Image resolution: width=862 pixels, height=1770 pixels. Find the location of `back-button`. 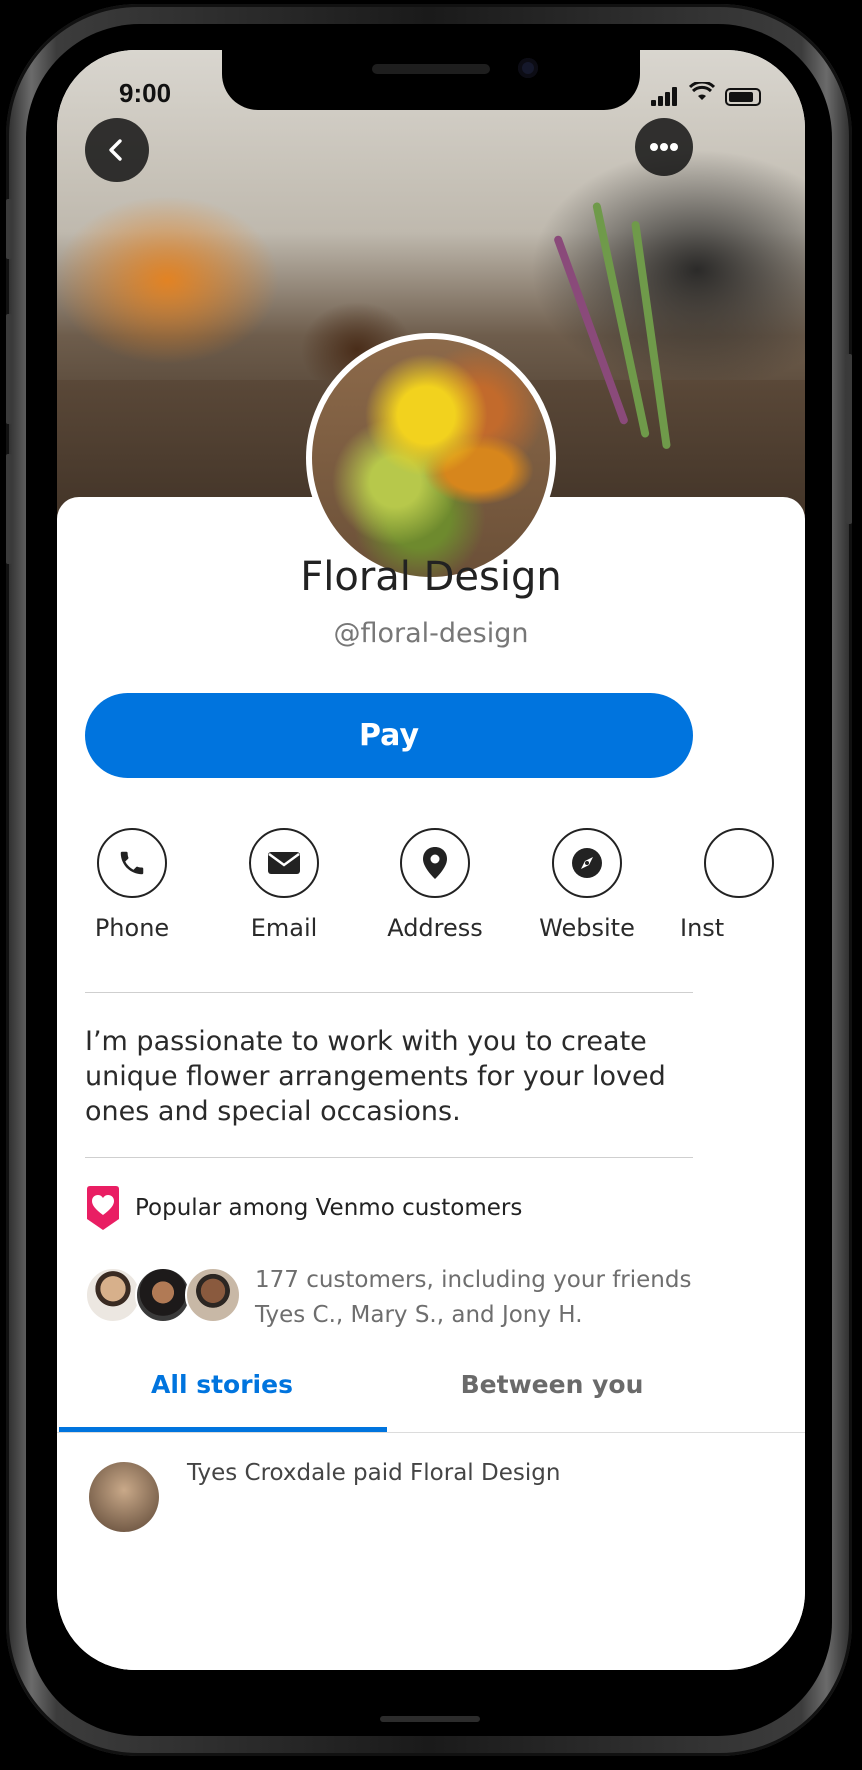

back-button is located at coordinates (117, 150).